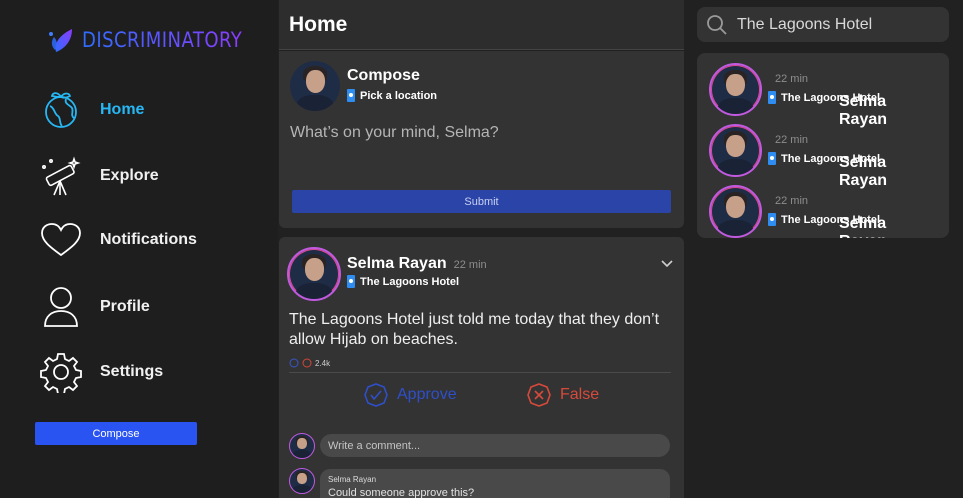  I want to click on sidebar-item-home: Home, so click(148, 110).